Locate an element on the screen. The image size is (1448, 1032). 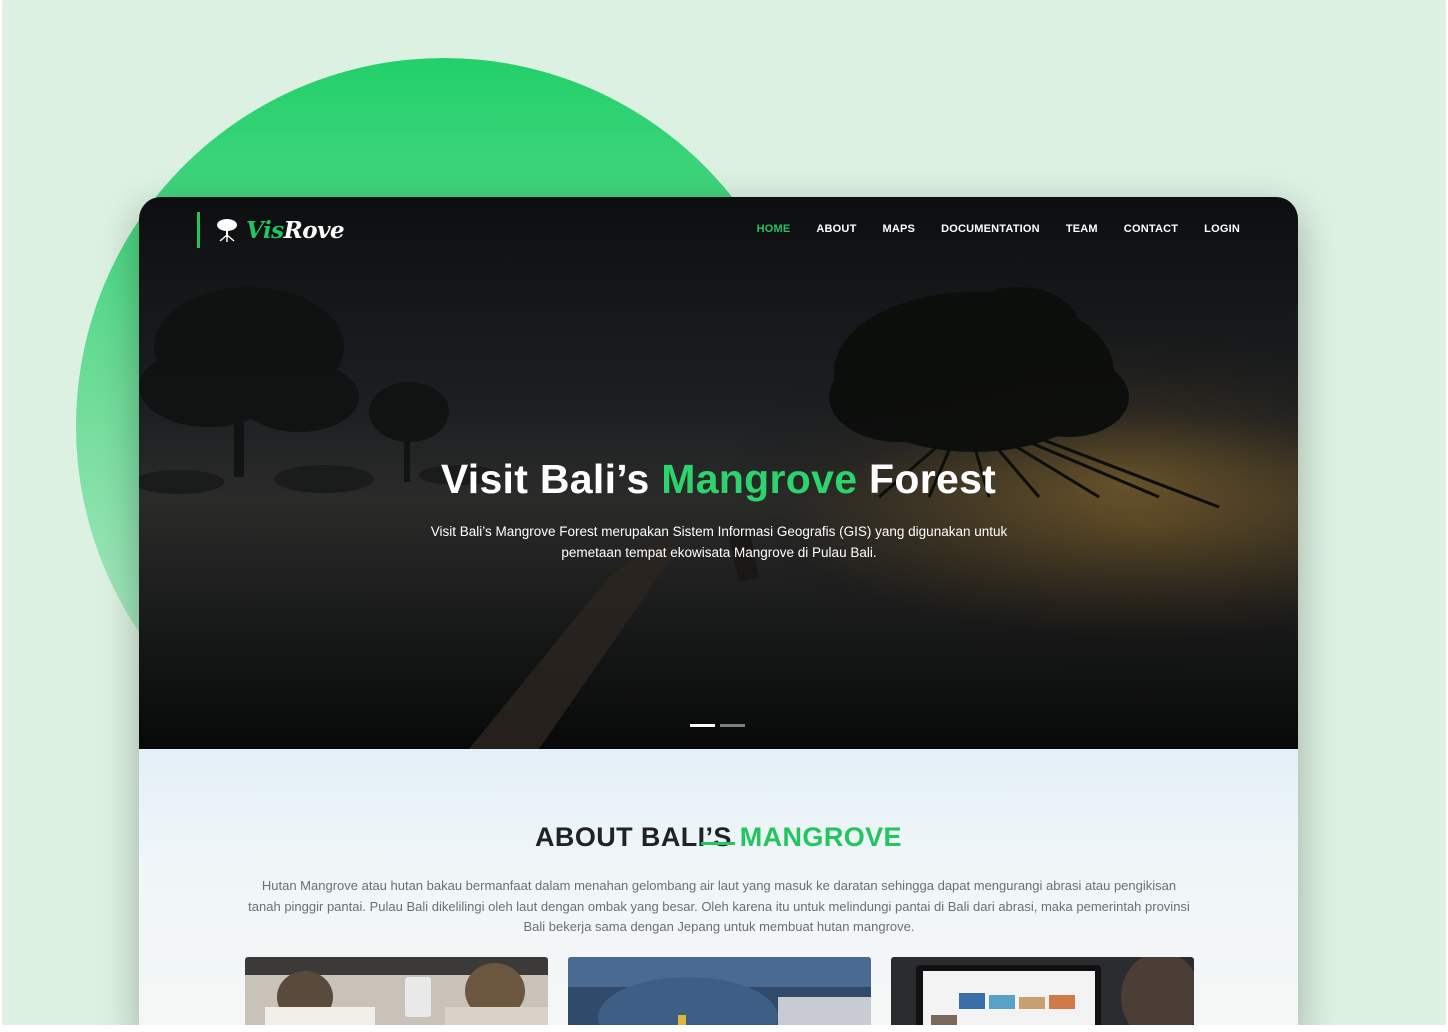
logo-wordmark: VisRove is located at coordinates (295, 230).